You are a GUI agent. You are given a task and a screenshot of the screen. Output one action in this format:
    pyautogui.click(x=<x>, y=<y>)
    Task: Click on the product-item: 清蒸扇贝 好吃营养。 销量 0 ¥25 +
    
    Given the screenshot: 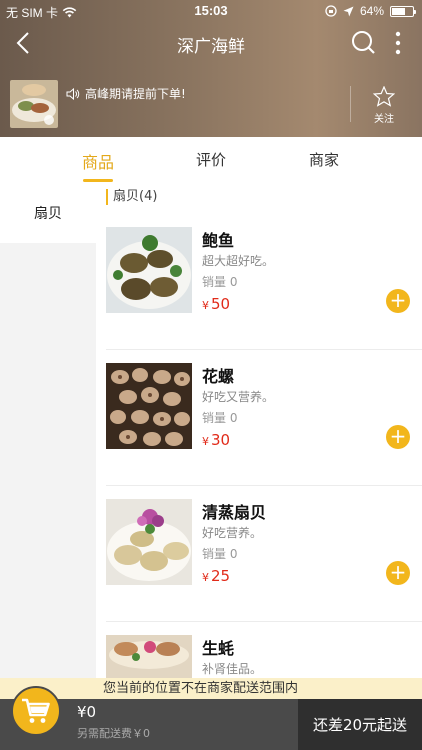 What is the action you would take?
    pyautogui.click(x=259, y=567)
    